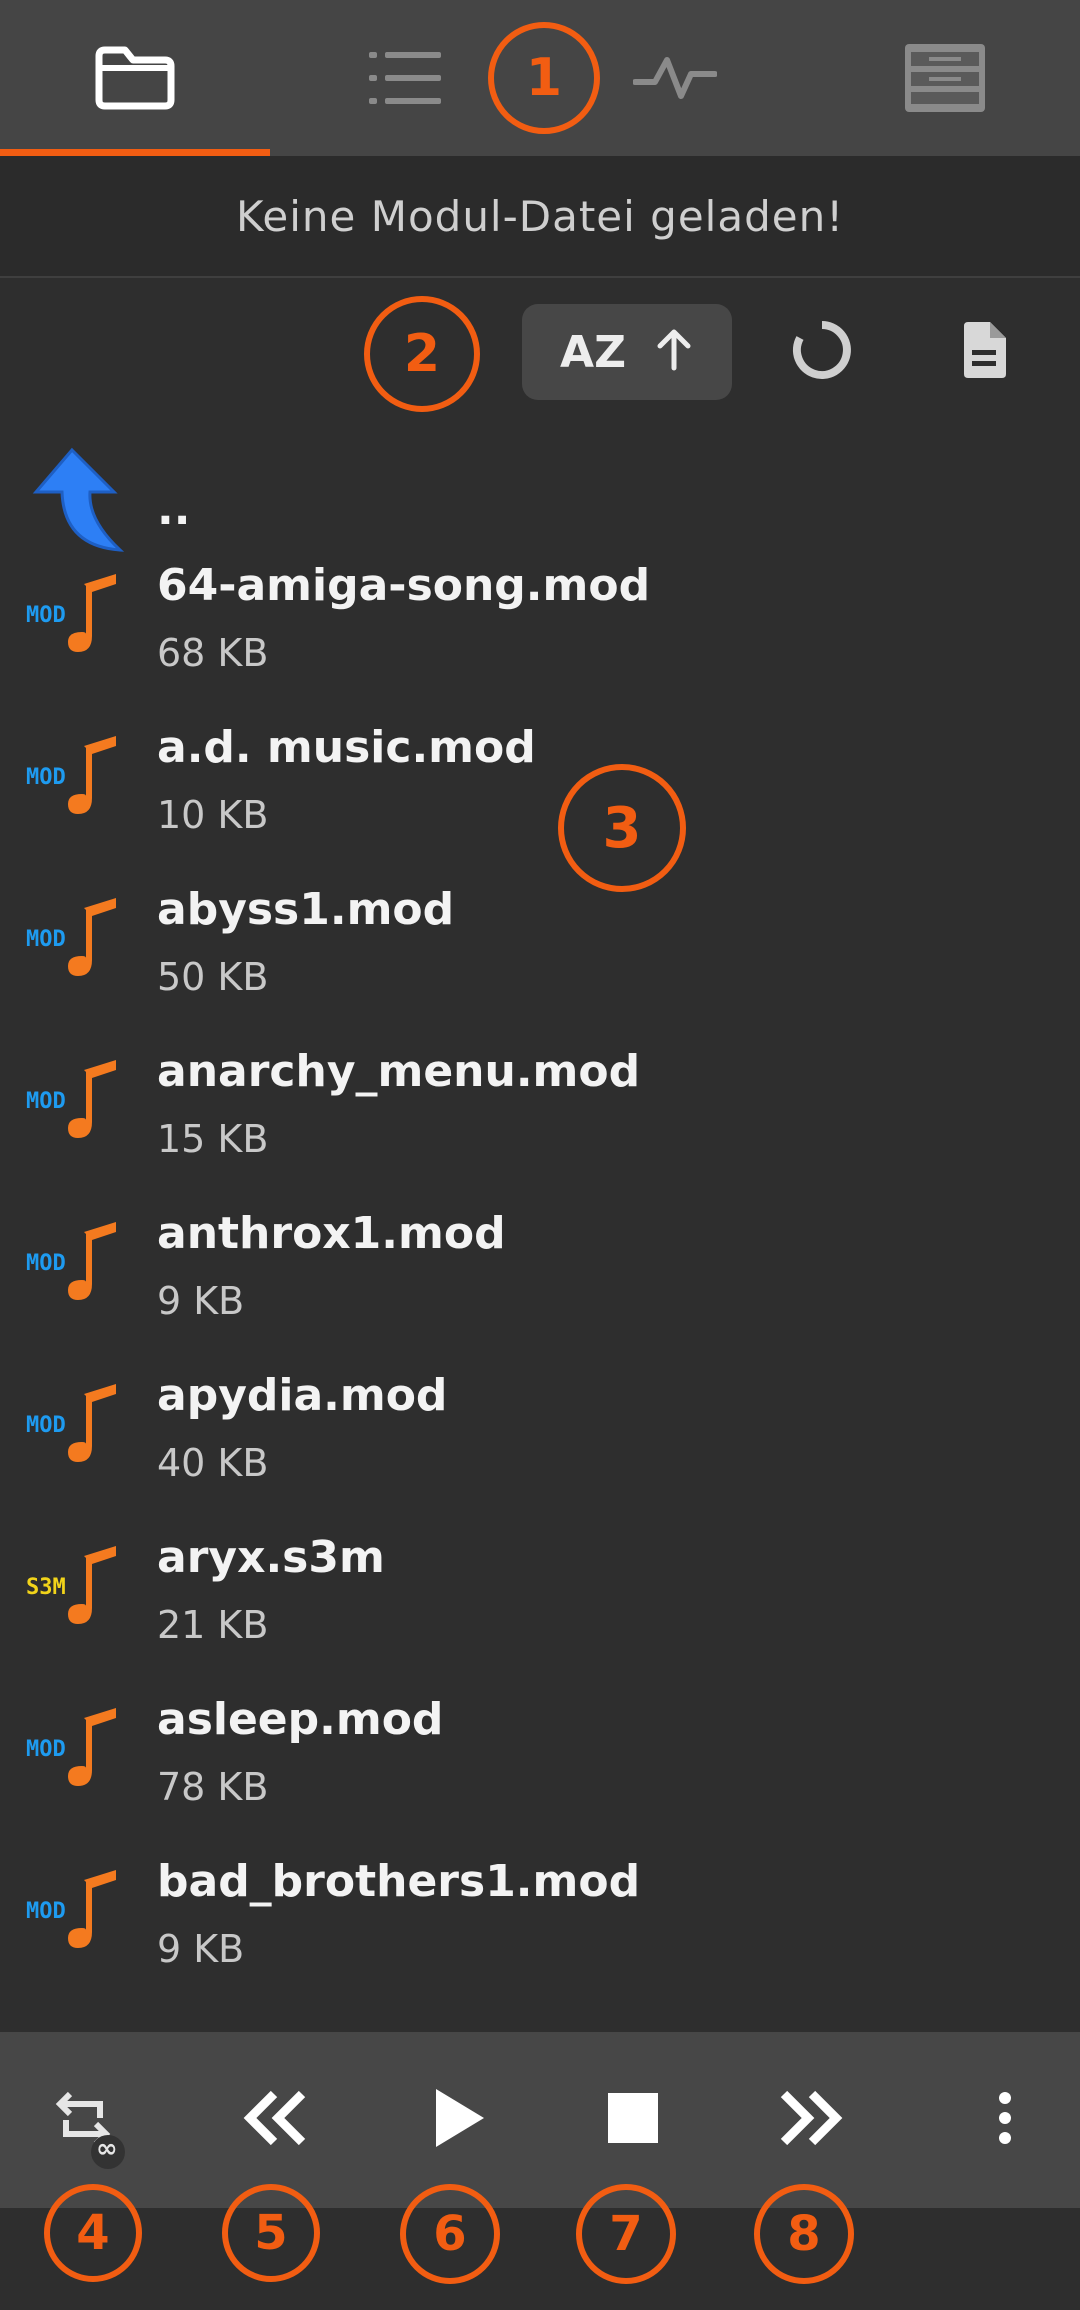 This screenshot has width=1080, height=2310. What do you see at coordinates (399, 1881) in the screenshot?
I see `file-name: bad_brothers1.mod` at bounding box center [399, 1881].